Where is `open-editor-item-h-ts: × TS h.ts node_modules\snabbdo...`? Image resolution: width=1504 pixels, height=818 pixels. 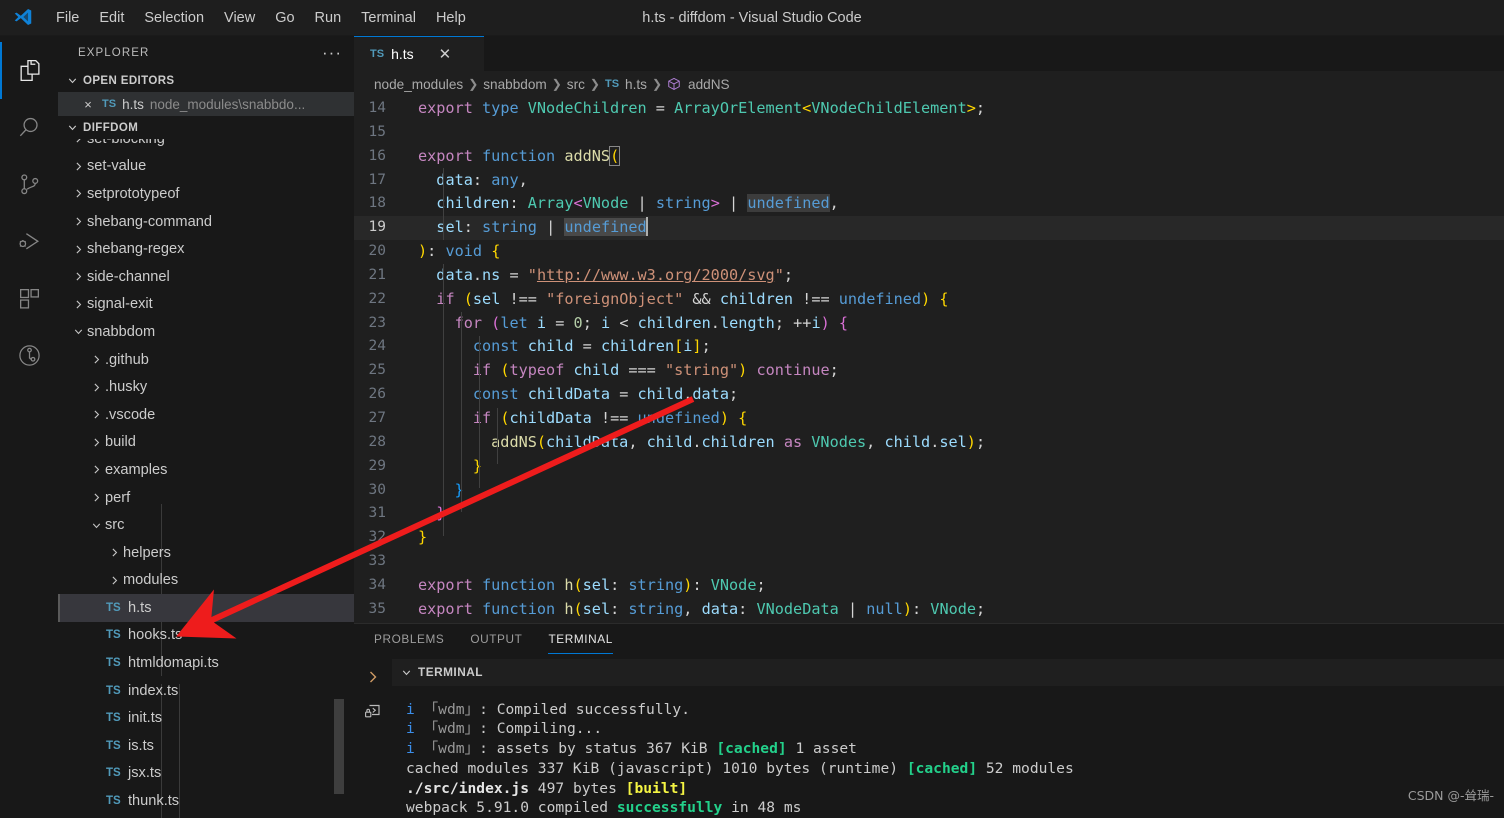
open-editor-item-h-ts: × TS h.ts node_modules\snabbdo... is located at coordinates (206, 104).